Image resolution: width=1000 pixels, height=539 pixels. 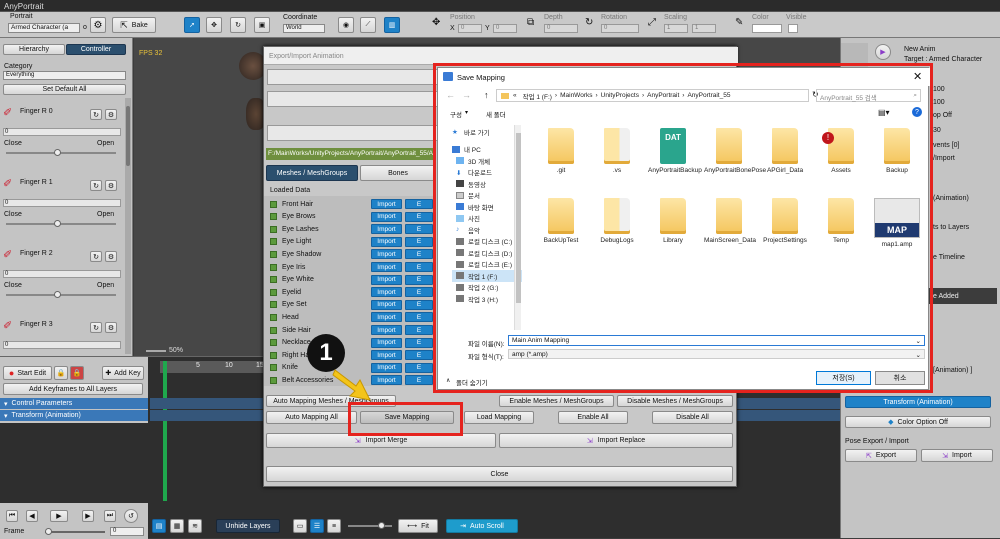 I want to click on tree-item: 3D 개체, so click(x=487, y=161).